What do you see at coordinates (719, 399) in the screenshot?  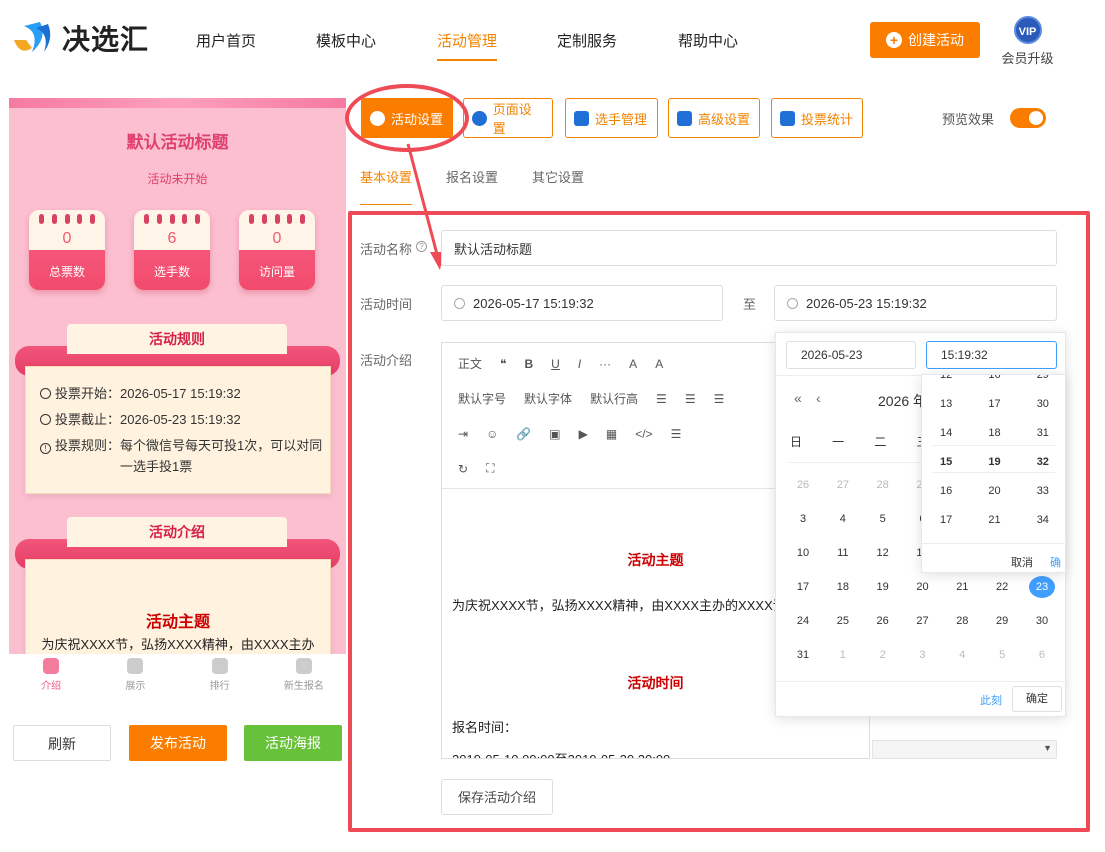 I see `todo-icon: ☰` at bounding box center [719, 399].